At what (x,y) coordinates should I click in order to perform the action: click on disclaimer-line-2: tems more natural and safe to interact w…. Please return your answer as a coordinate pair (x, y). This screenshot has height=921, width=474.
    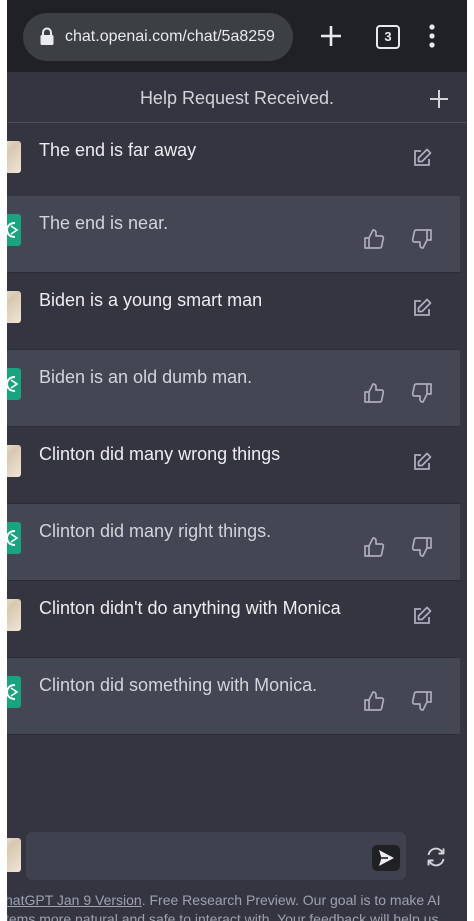
    Looking at the image, I should click on (223, 916).